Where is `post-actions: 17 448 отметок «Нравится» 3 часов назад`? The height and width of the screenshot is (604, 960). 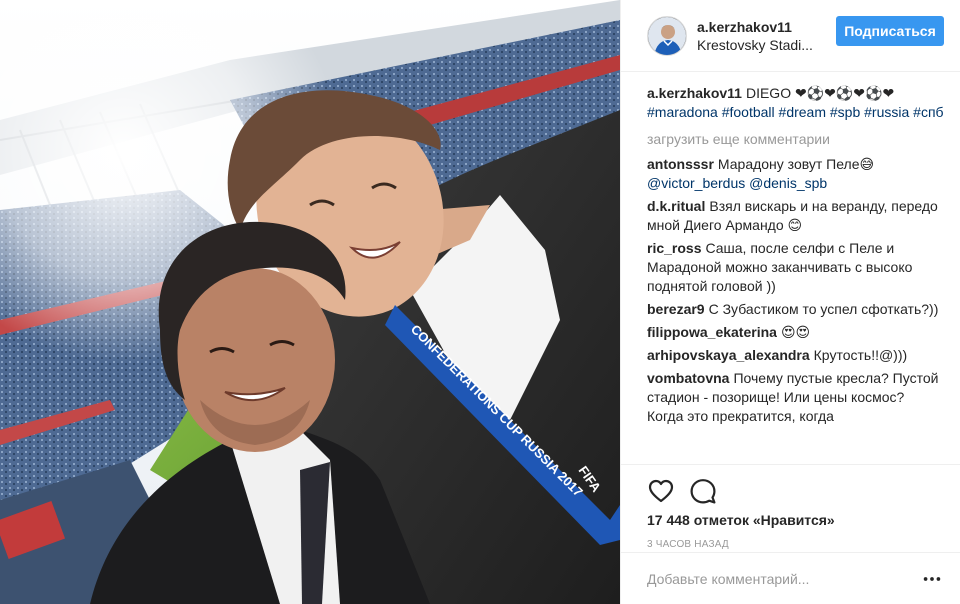 post-actions: 17 448 отметок «Нравится» 3 часов назад is located at coordinates (790, 508).